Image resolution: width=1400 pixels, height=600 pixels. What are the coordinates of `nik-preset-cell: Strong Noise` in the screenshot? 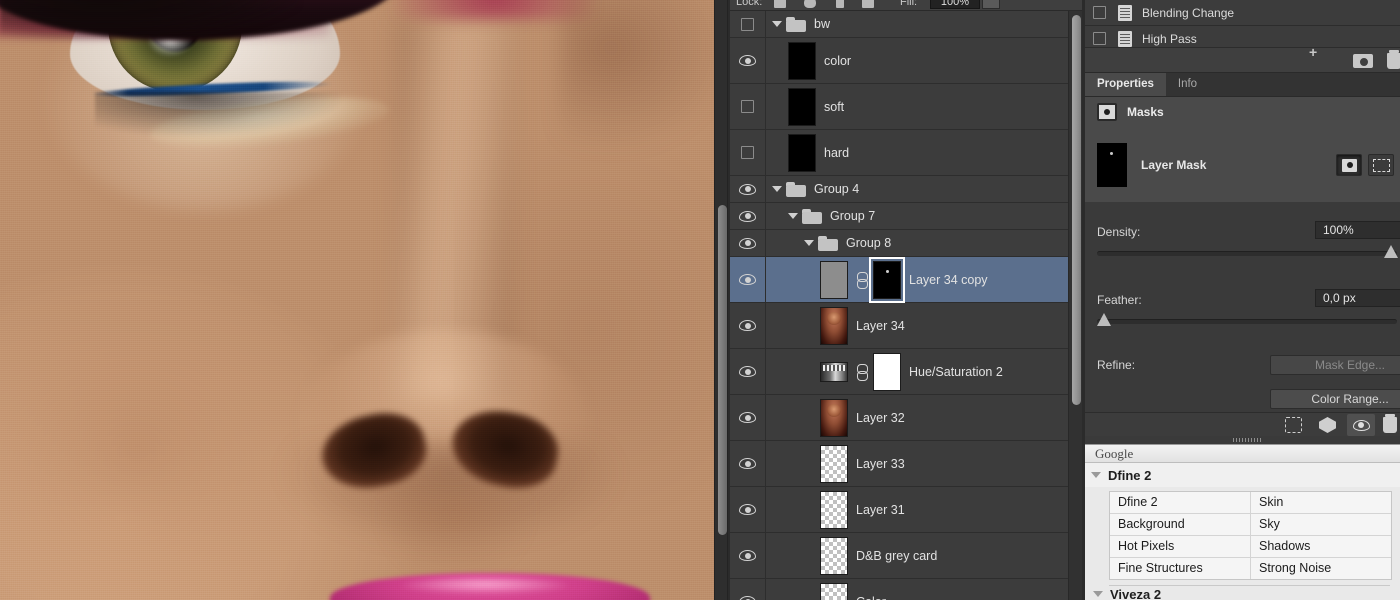 It's located at (1321, 568).